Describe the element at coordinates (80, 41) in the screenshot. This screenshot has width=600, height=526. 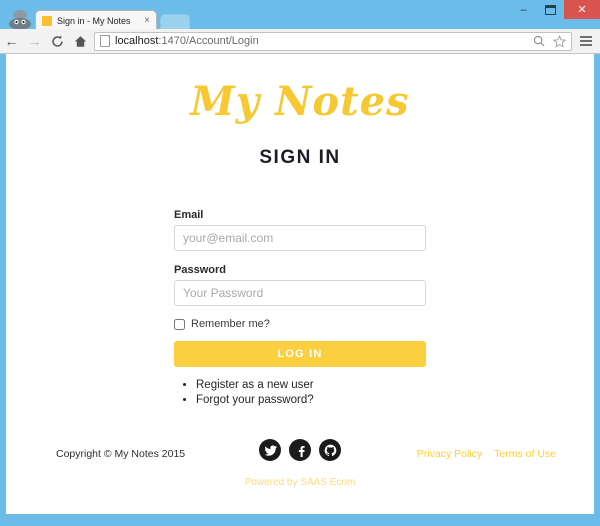
I see `home-button-icon` at that location.